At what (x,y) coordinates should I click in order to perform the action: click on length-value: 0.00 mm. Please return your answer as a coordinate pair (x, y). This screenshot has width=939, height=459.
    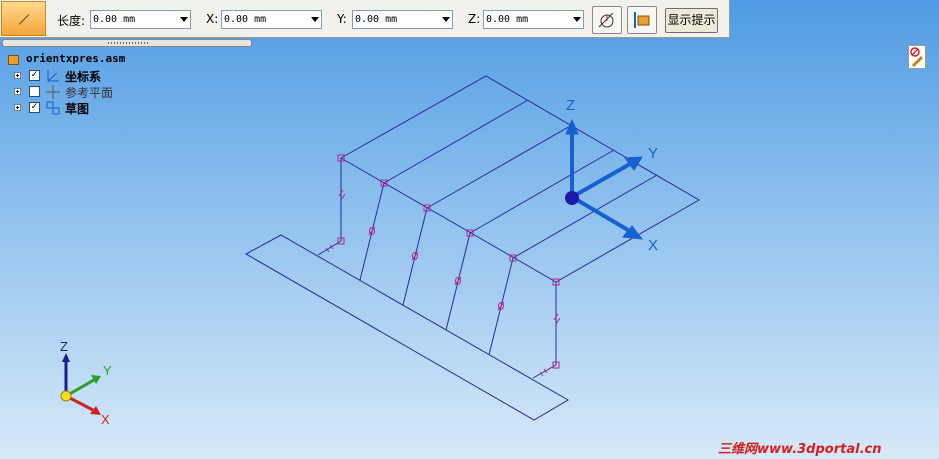
    Looking at the image, I should click on (114, 19).